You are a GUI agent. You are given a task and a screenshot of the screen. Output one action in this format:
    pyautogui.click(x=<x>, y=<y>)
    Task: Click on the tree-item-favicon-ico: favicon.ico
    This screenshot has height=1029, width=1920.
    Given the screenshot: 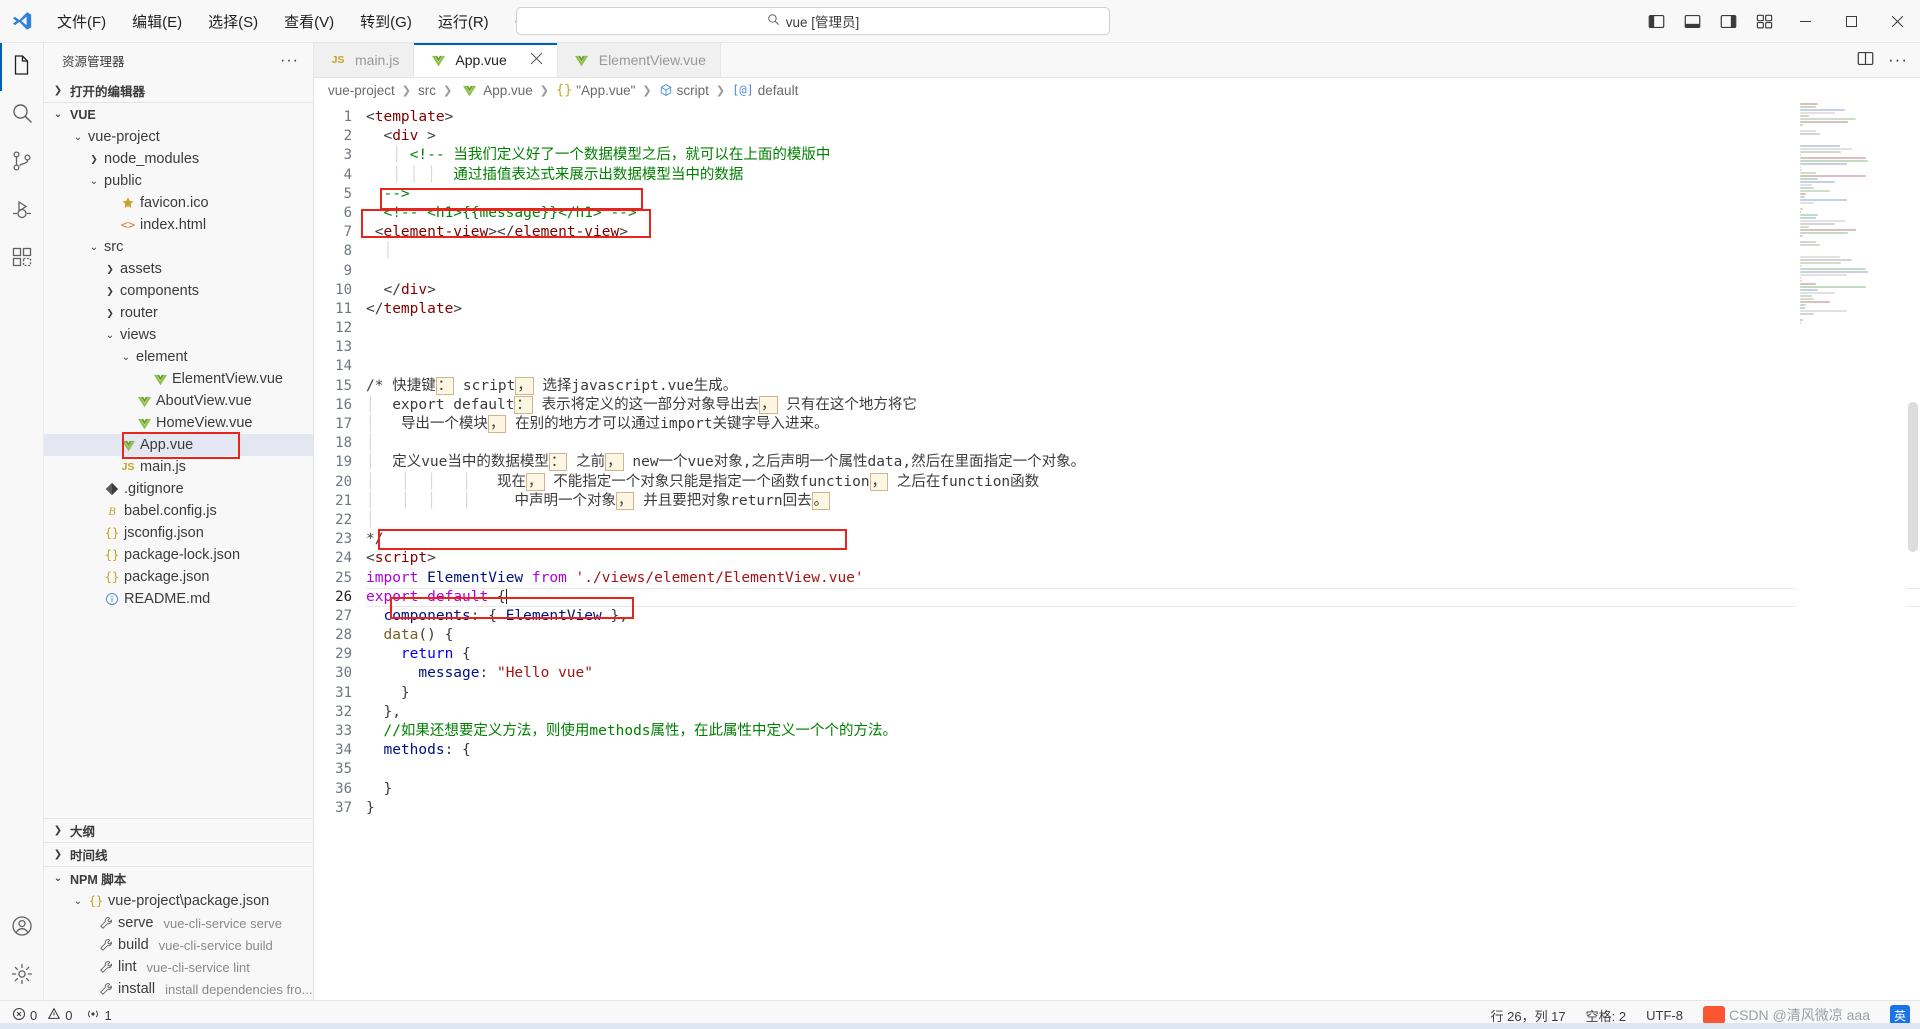 What is the action you would take?
    pyautogui.click(x=178, y=203)
    